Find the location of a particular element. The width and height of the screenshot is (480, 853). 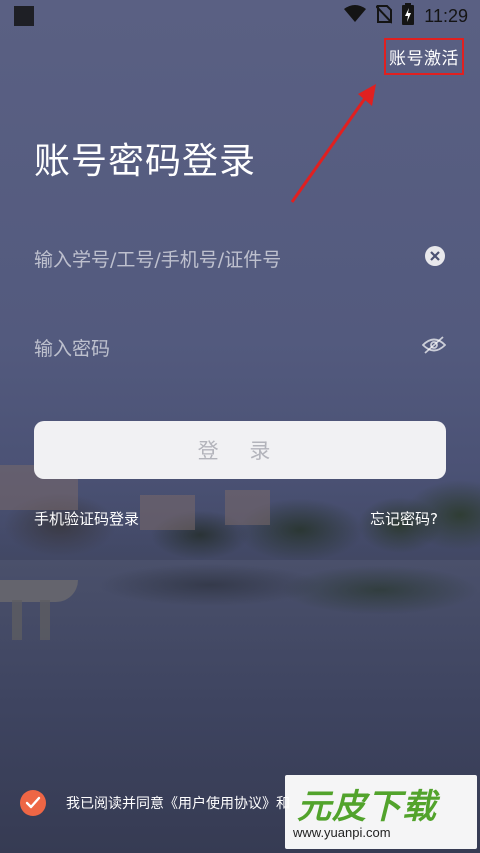

account-activate-link: 账号激活 is located at coordinates (424, 56).